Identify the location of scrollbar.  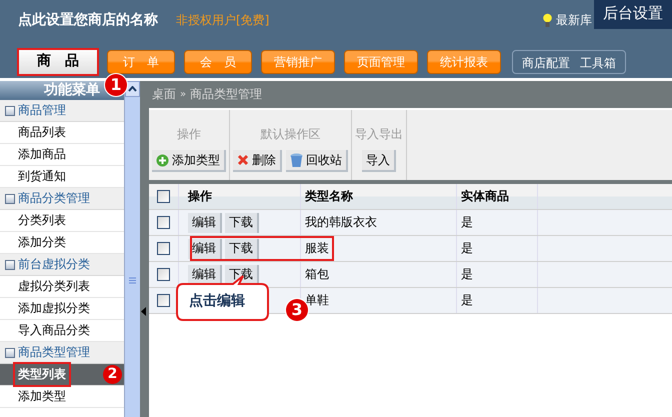
(132, 249).